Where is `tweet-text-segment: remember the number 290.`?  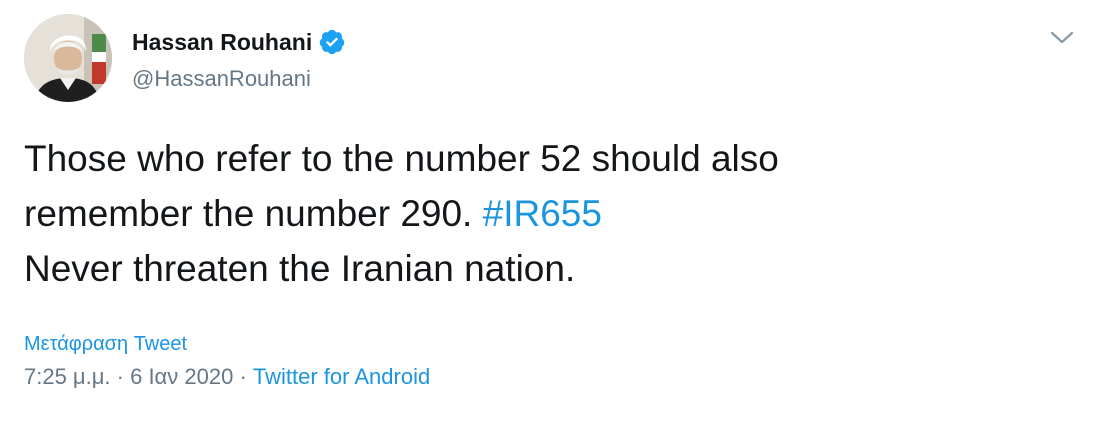
tweet-text-segment: remember the number 290. is located at coordinates (248, 213).